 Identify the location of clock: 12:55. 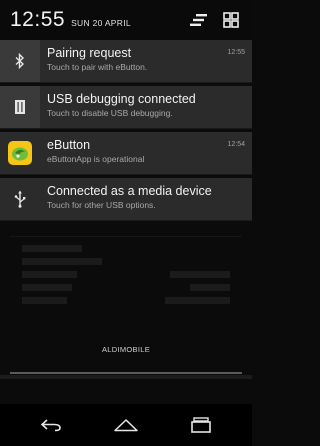
(38, 19).